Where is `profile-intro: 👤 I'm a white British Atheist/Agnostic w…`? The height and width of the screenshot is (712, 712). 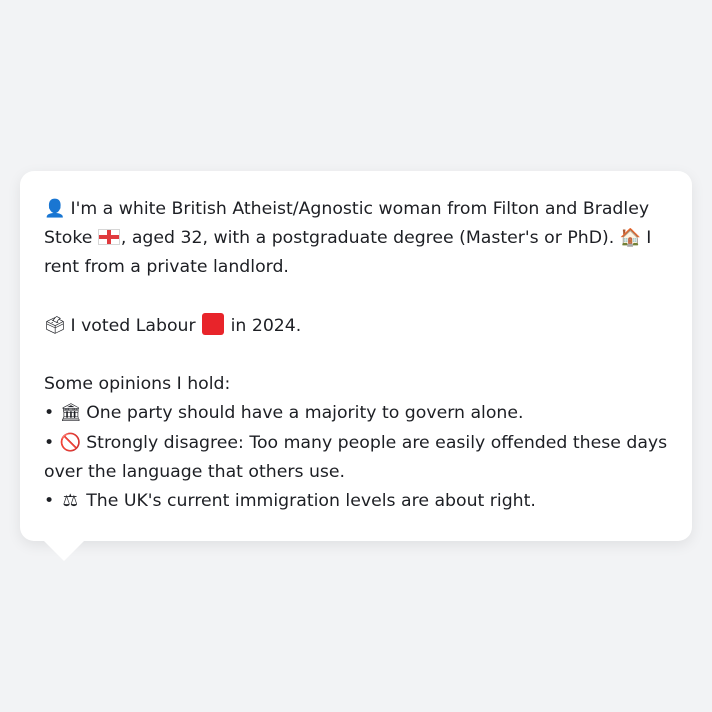 profile-intro: 👤 I'm a white British Atheist/Agnostic w… is located at coordinates (356, 239).